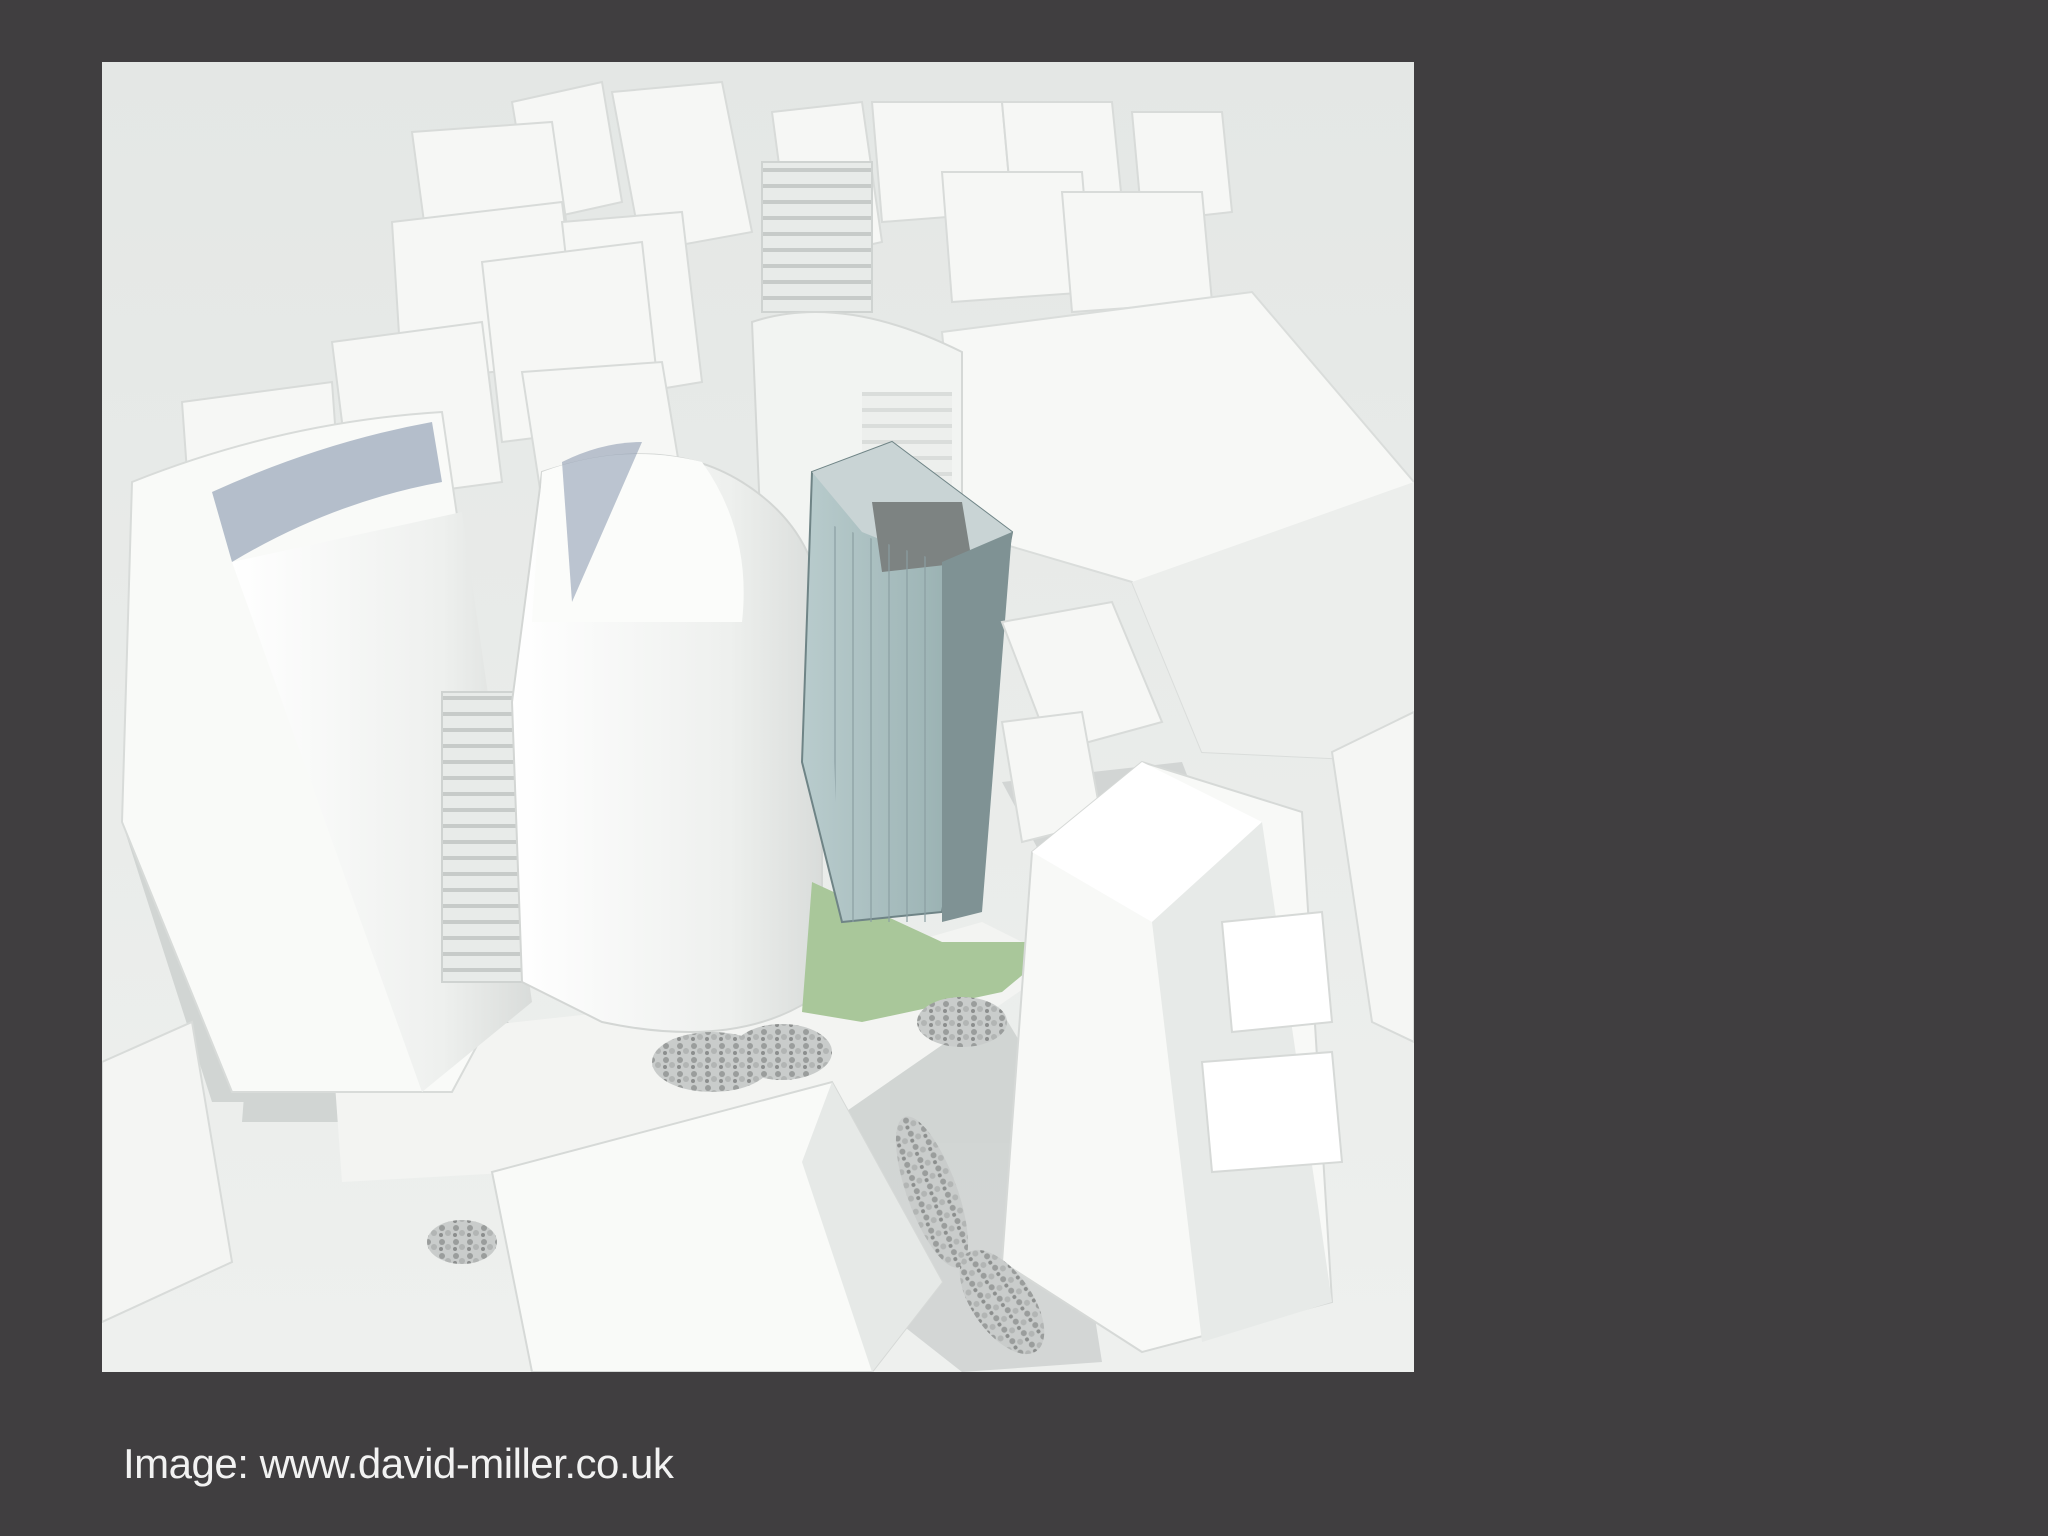 This screenshot has width=2048, height=1536. What do you see at coordinates (398, 1463) in the screenshot?
I see `image-credit-caption: Image: www.david-miller.co.uk` at bounding box center [398, 1463].